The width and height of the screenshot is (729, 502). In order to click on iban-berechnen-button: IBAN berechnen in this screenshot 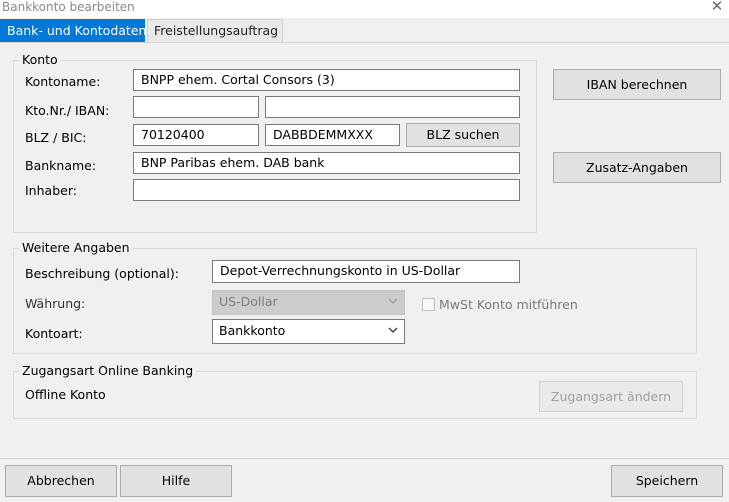, I will do `click(637, 84)`.